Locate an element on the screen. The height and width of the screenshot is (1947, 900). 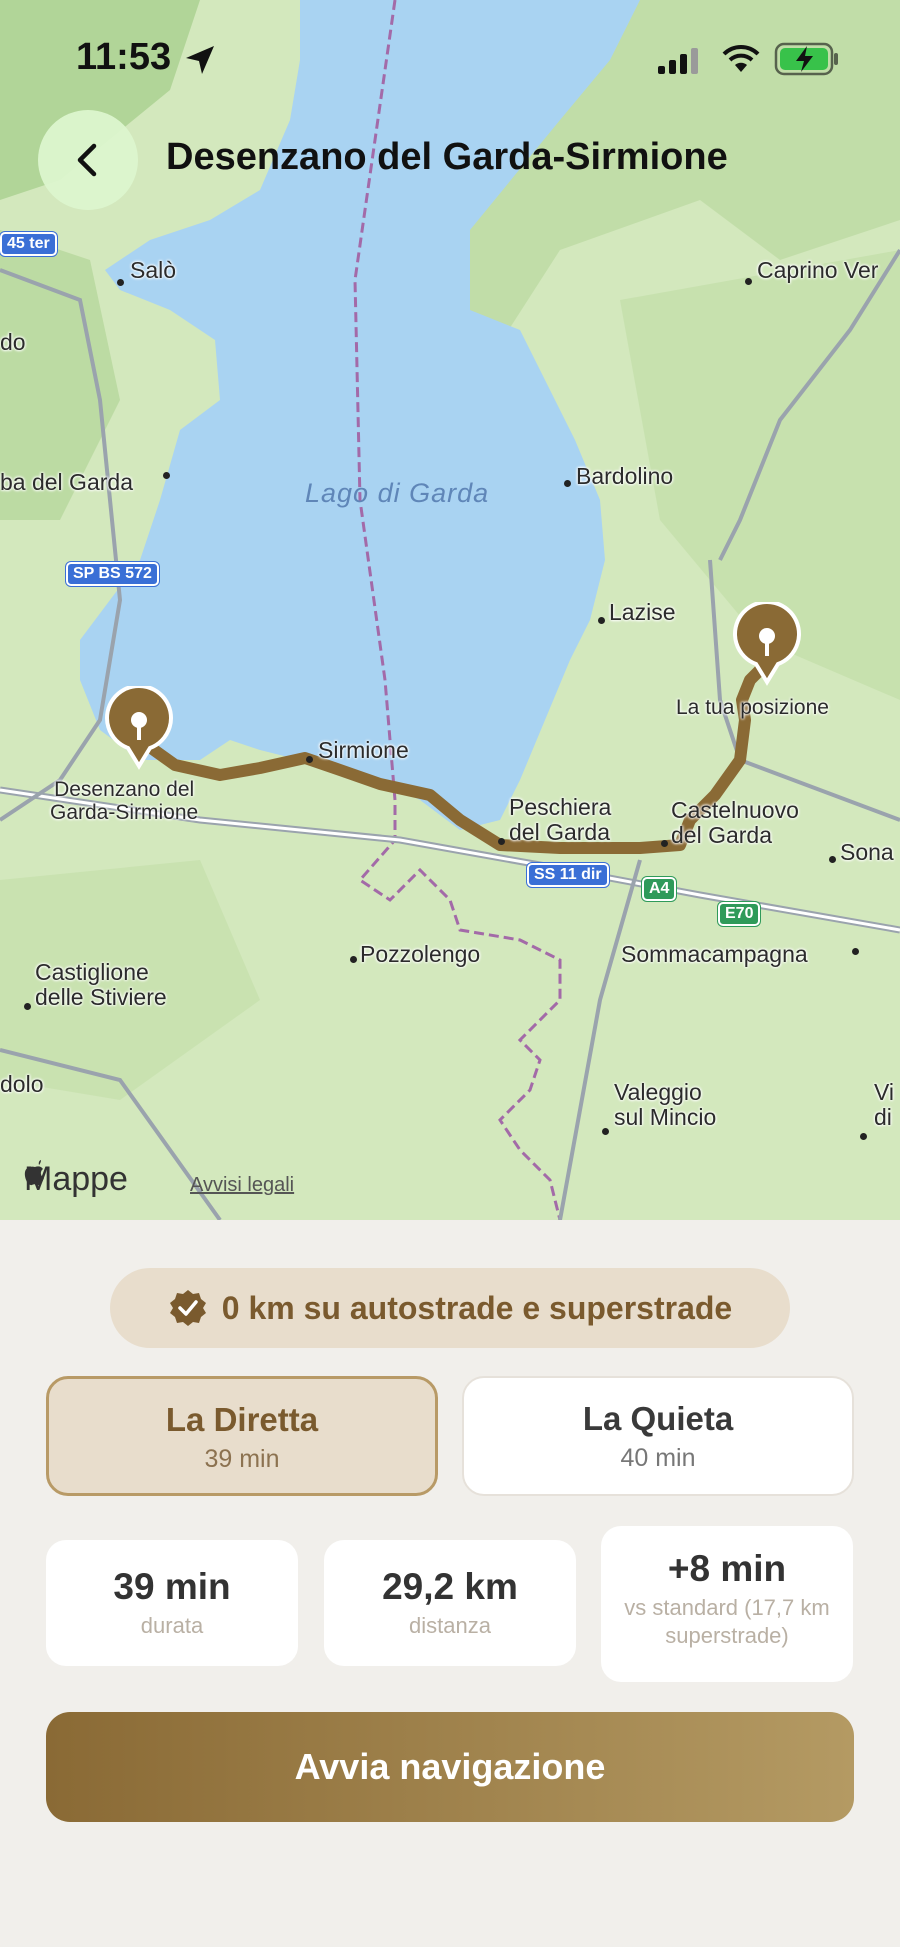
legal-link: Avvisi legali is located at coordinates (242, 1185).